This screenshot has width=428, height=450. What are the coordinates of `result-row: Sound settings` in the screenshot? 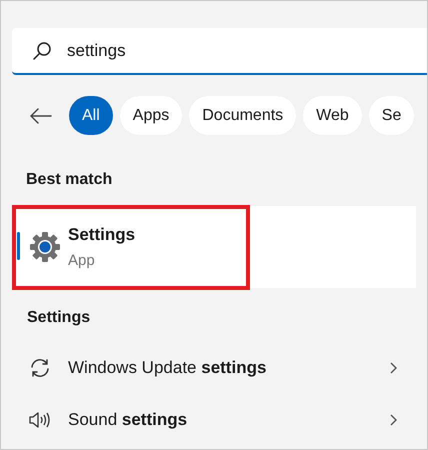 It's located at (214, 420).